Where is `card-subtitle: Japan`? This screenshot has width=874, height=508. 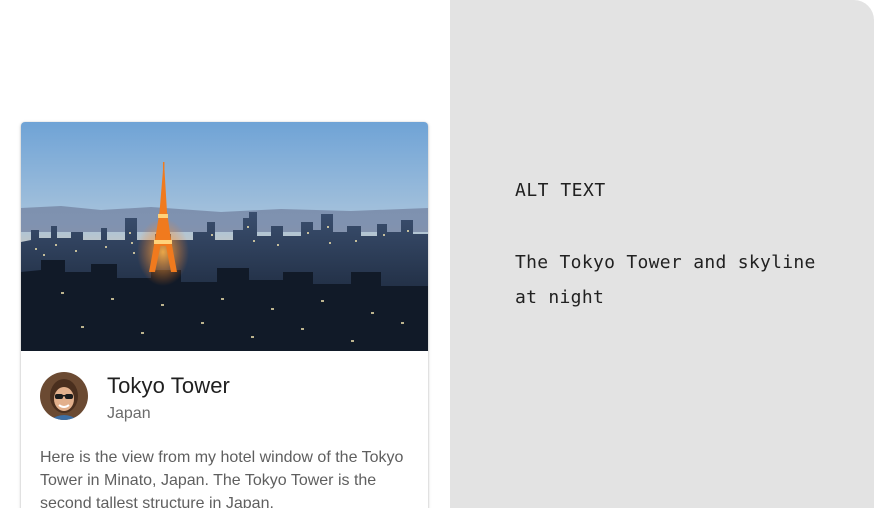 card-subtitle: Japan is located at coordinates (129, 413).